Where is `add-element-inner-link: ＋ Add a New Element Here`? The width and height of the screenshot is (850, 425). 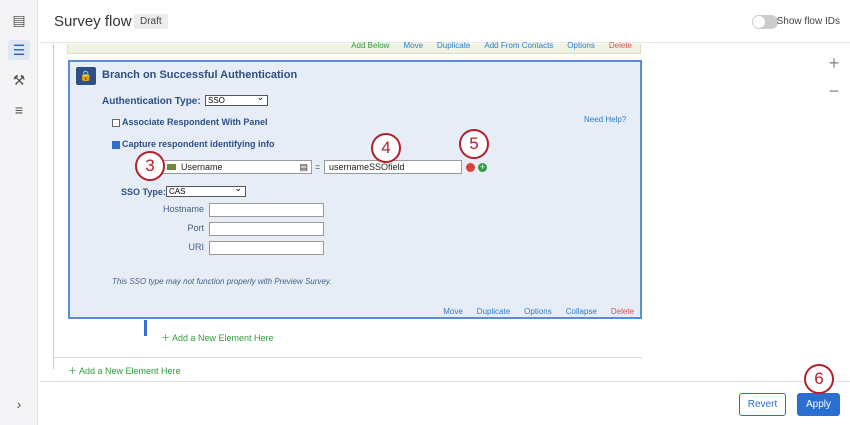
add-element-inner-link: ＋ Add a New Element Here is located at coordinates (217, 337).